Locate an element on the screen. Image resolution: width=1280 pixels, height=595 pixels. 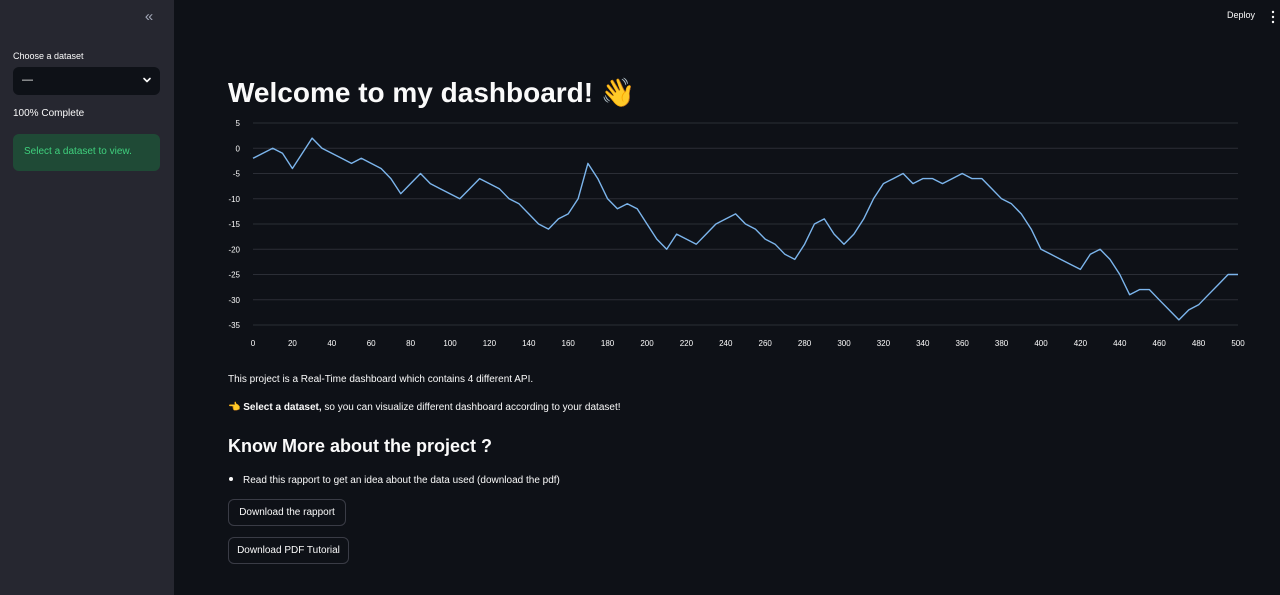
x-tick-label: 380 is located at coordinates (1002, 343).